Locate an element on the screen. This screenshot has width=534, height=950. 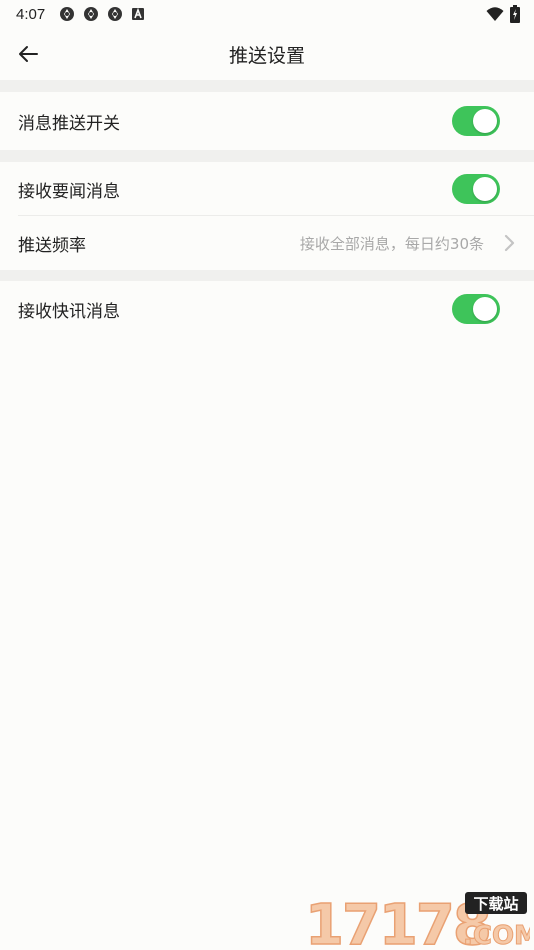
page-title: 推送设置 is located at coordinates (266, 55).